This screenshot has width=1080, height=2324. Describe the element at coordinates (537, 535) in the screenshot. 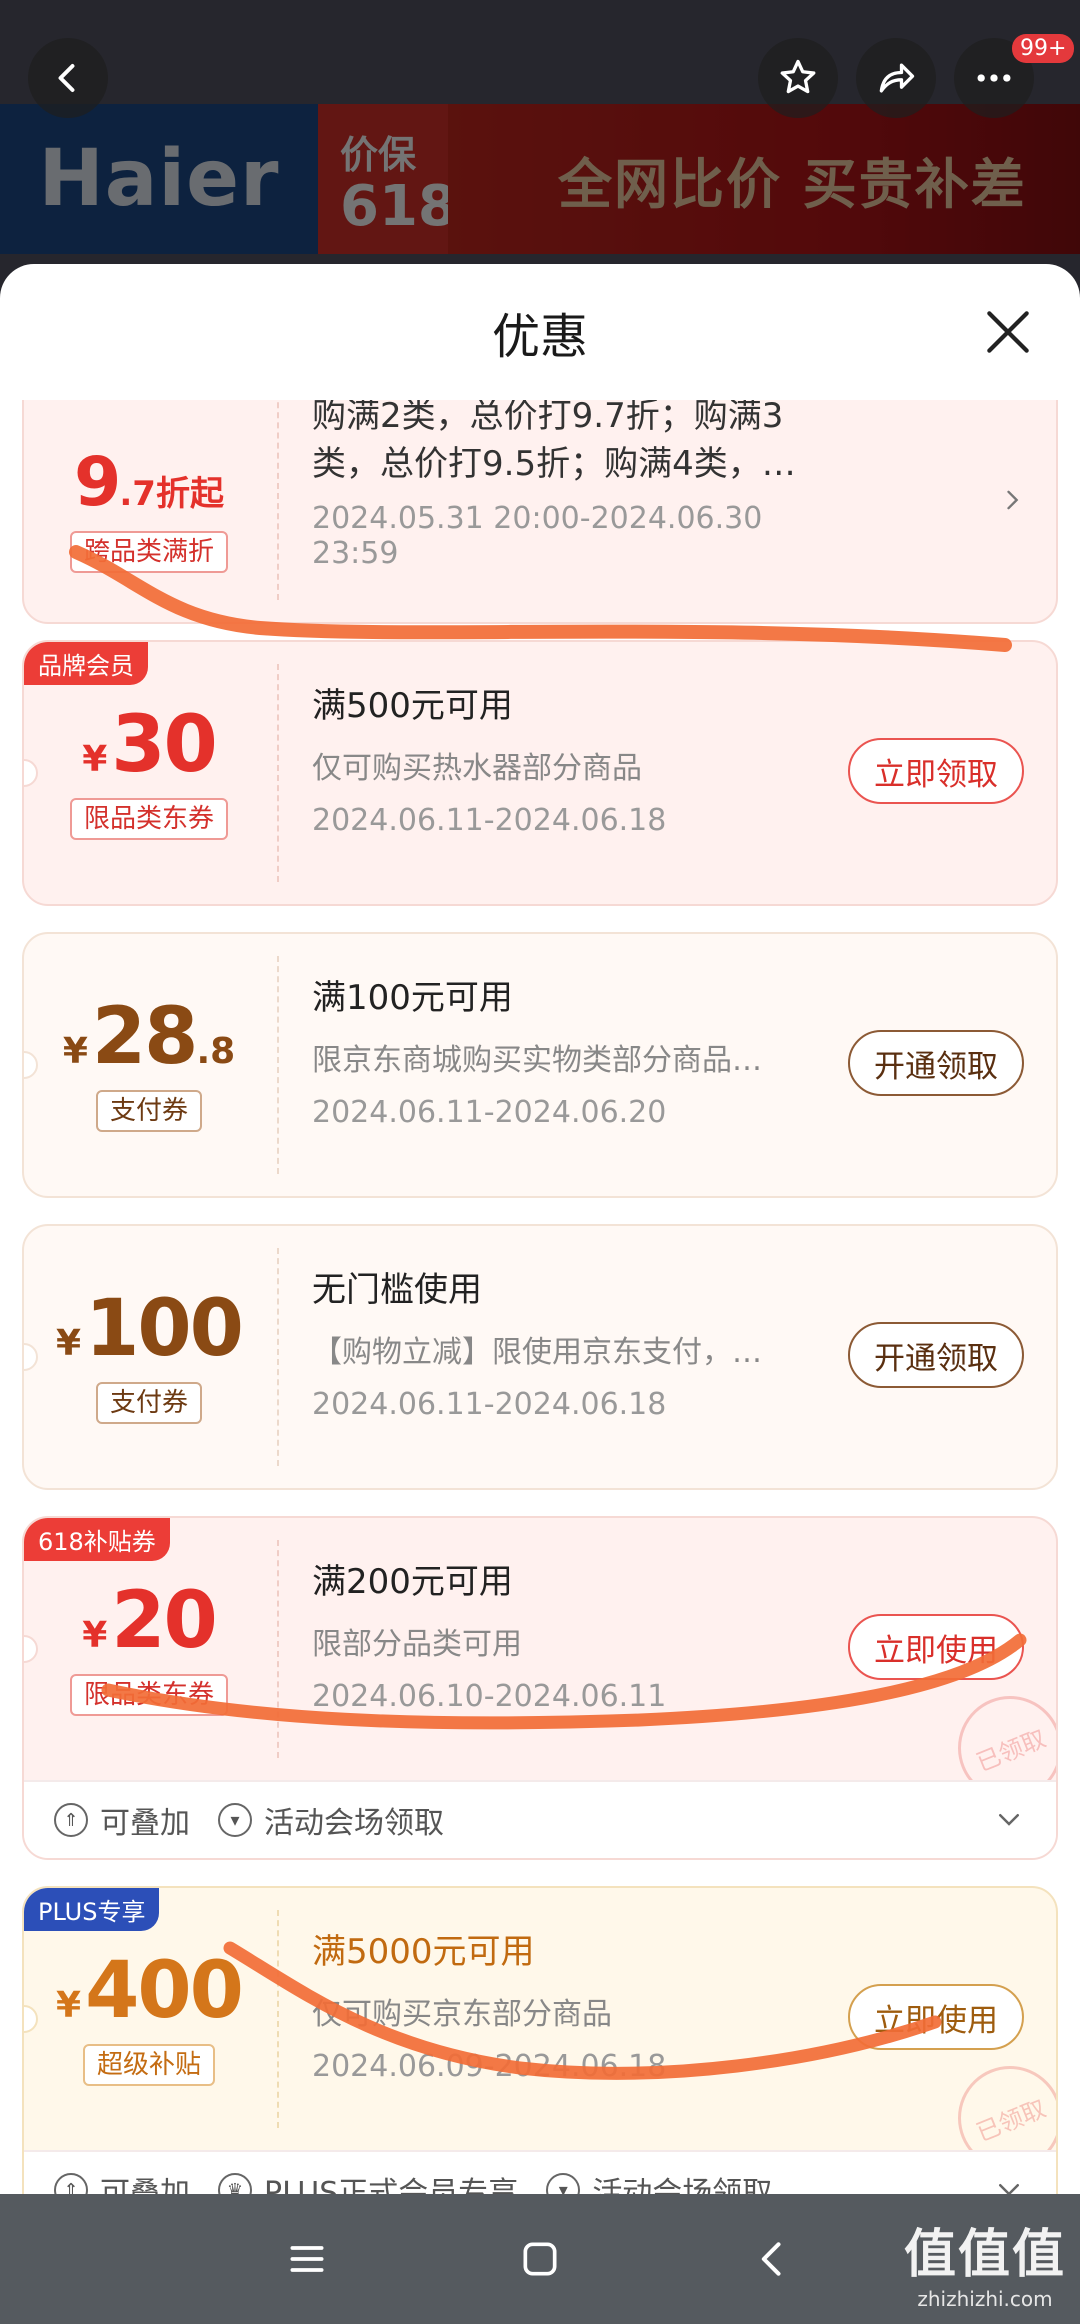

I see `coupon-date: 2024.05.31 20:00-2024.06.30 23:59` at that location.